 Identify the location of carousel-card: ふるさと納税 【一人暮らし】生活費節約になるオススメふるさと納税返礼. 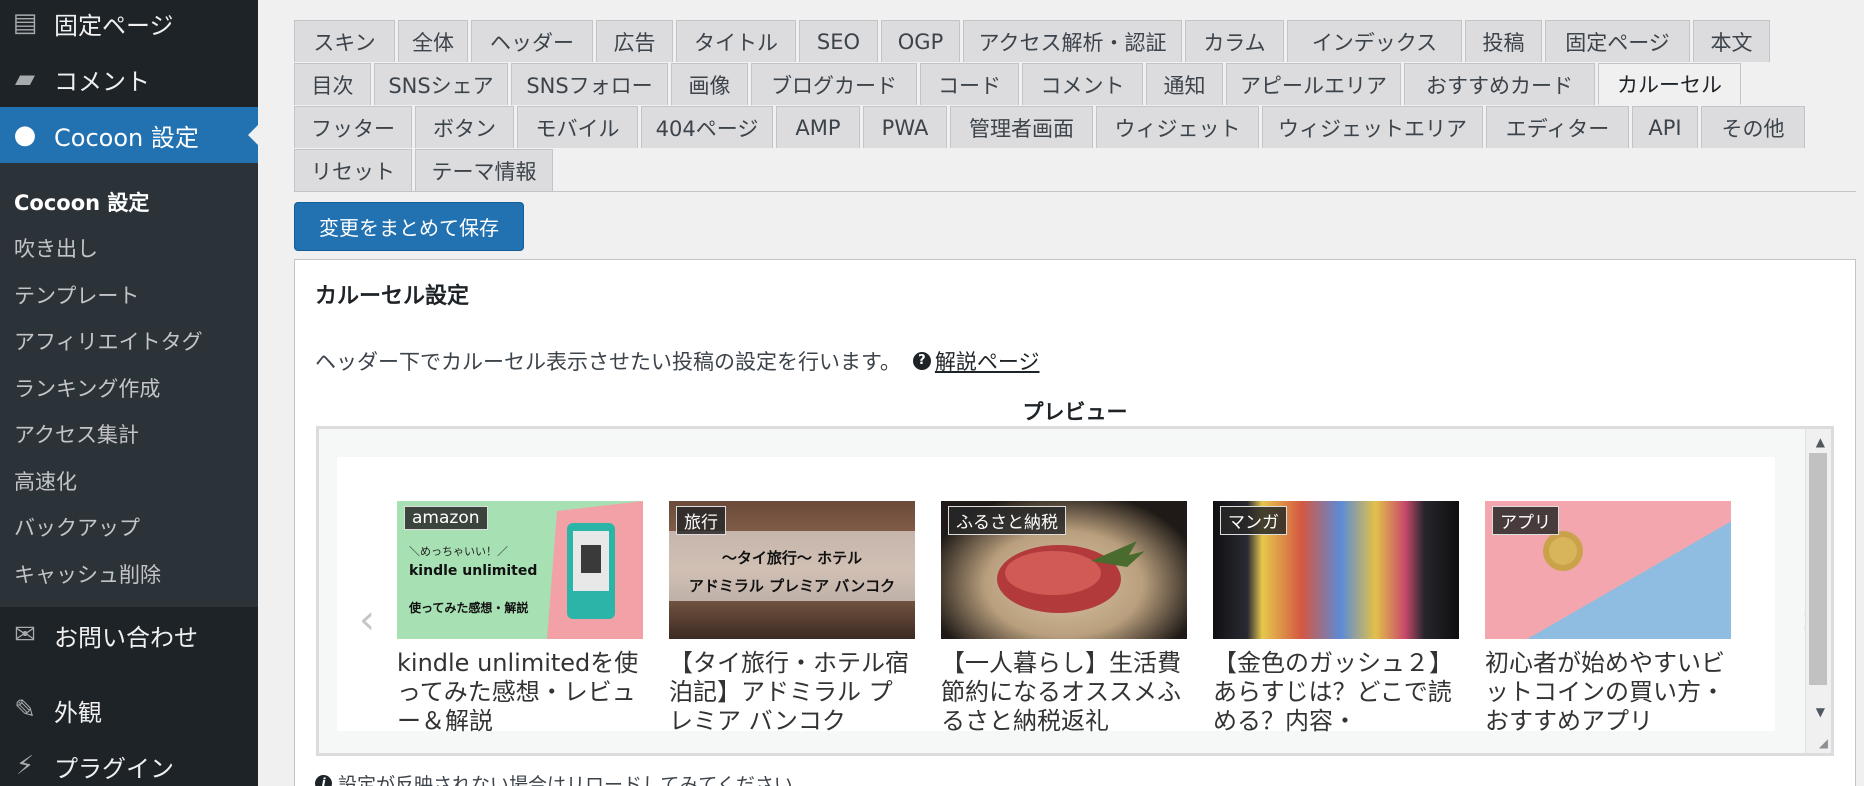
(1064, 618).